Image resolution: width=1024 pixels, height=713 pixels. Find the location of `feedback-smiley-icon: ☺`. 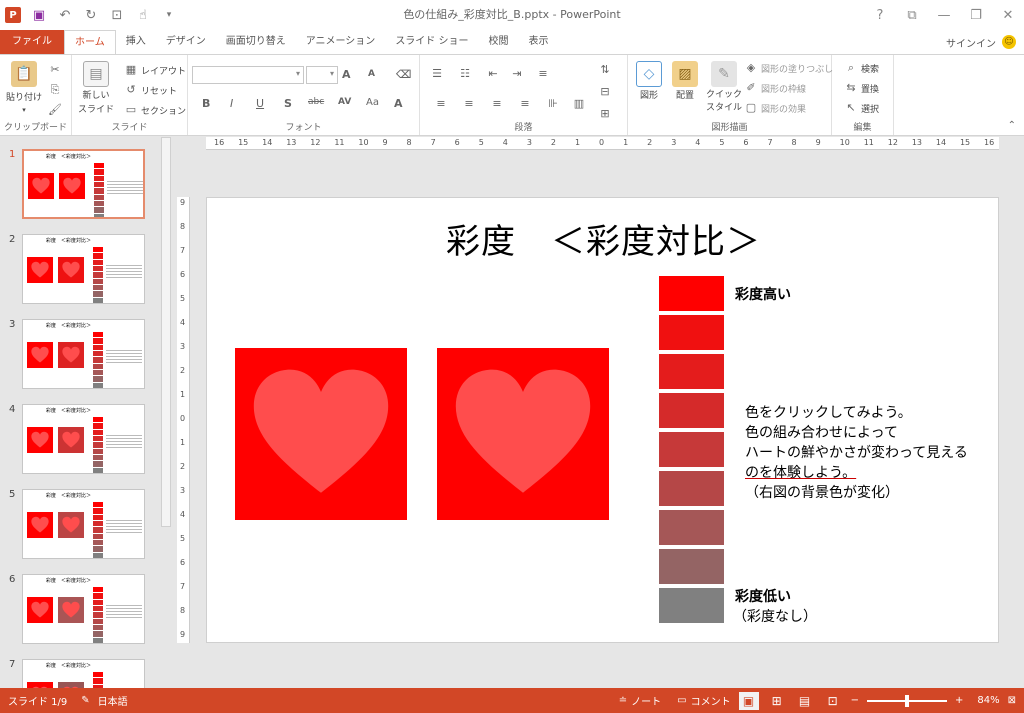

feedback-smiley-icon: ☺ is located at coordinates (1009, 42).